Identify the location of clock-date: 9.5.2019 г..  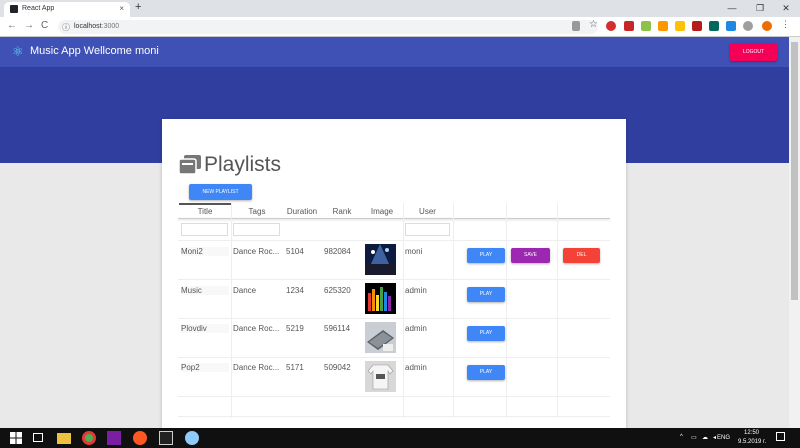
(752, 442).